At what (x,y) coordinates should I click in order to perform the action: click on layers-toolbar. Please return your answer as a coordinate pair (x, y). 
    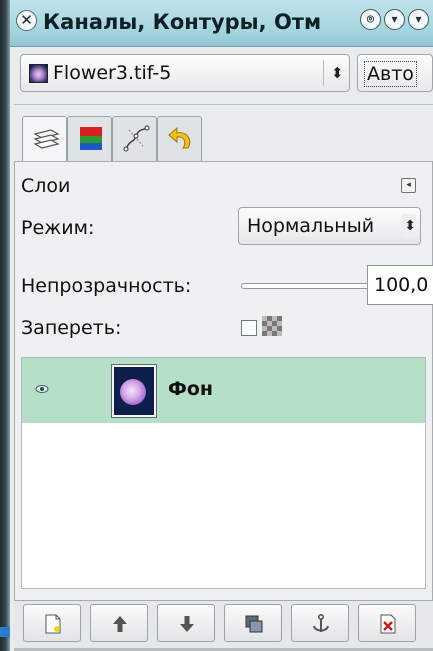
    Looking at the image, I should click on (223, 626).